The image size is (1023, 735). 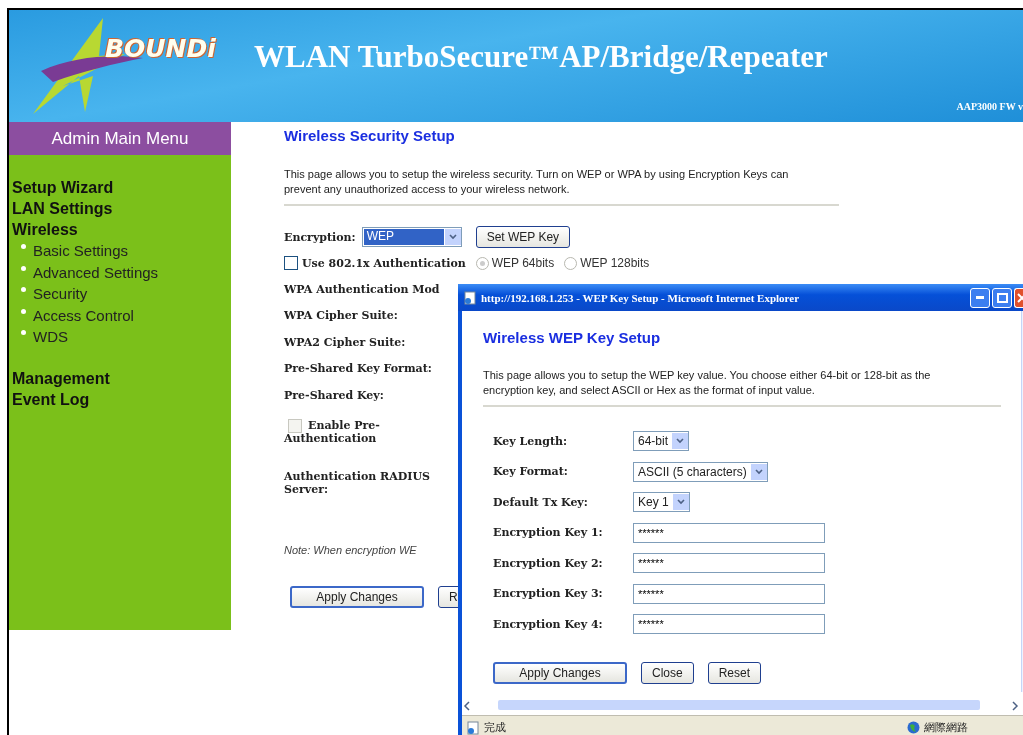 I want to click on page-title: WLAN TurboSecure™AP/Bridge/Repeater, so click(x=541, y=57).